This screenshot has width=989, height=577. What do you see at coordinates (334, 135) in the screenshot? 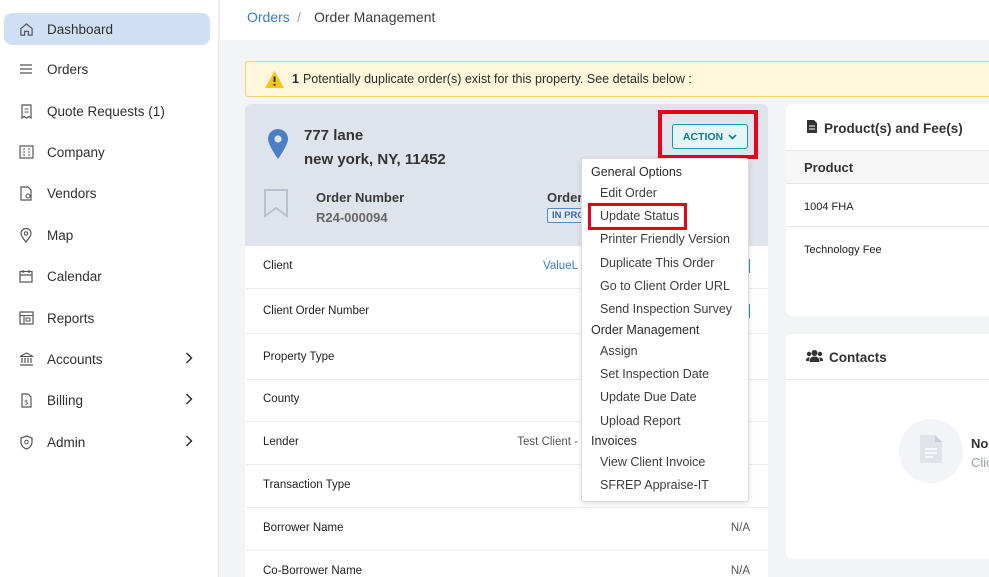
I see `address-line-1: 777 lane` at bounding box center [334, 135].